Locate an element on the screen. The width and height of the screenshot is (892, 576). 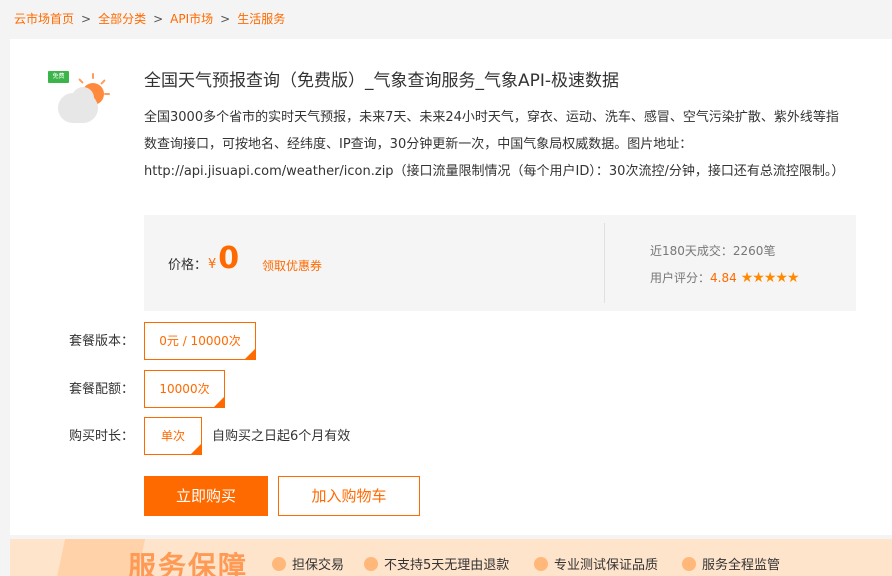
sales-count: 近180天成交：2260笔 is located at coordinates (713, 251).